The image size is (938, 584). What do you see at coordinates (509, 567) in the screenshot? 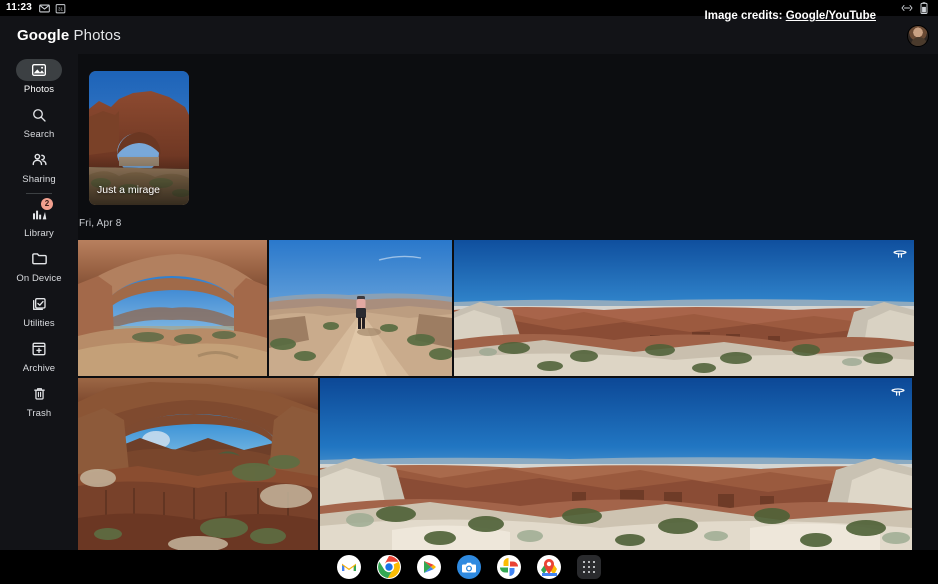
I see `google-photos-icon` at bounding box center [509, 567].